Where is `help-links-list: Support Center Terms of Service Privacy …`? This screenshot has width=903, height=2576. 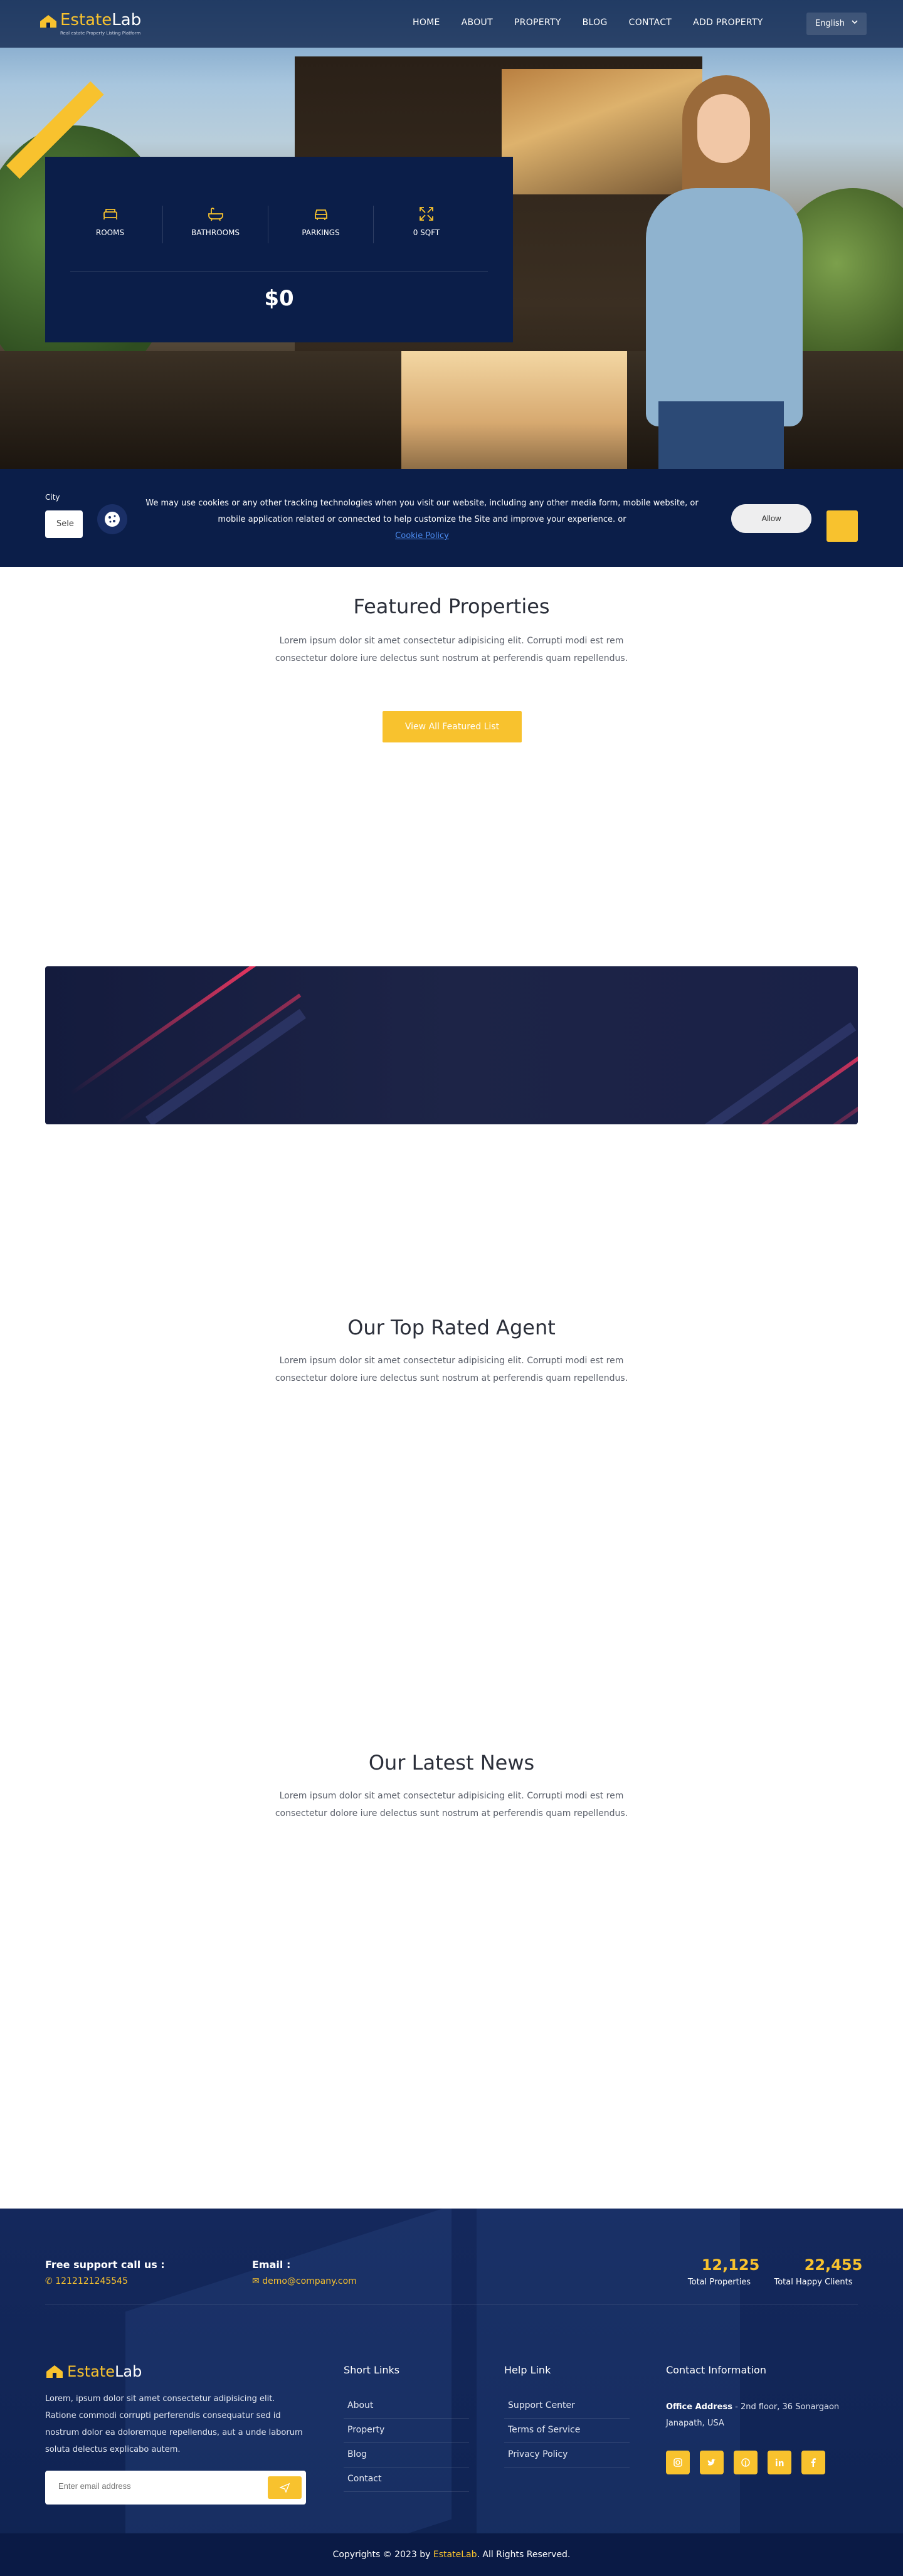
help-links-list: Support Center Terms of Service Privacy … is located at coordinates (567, 2431).